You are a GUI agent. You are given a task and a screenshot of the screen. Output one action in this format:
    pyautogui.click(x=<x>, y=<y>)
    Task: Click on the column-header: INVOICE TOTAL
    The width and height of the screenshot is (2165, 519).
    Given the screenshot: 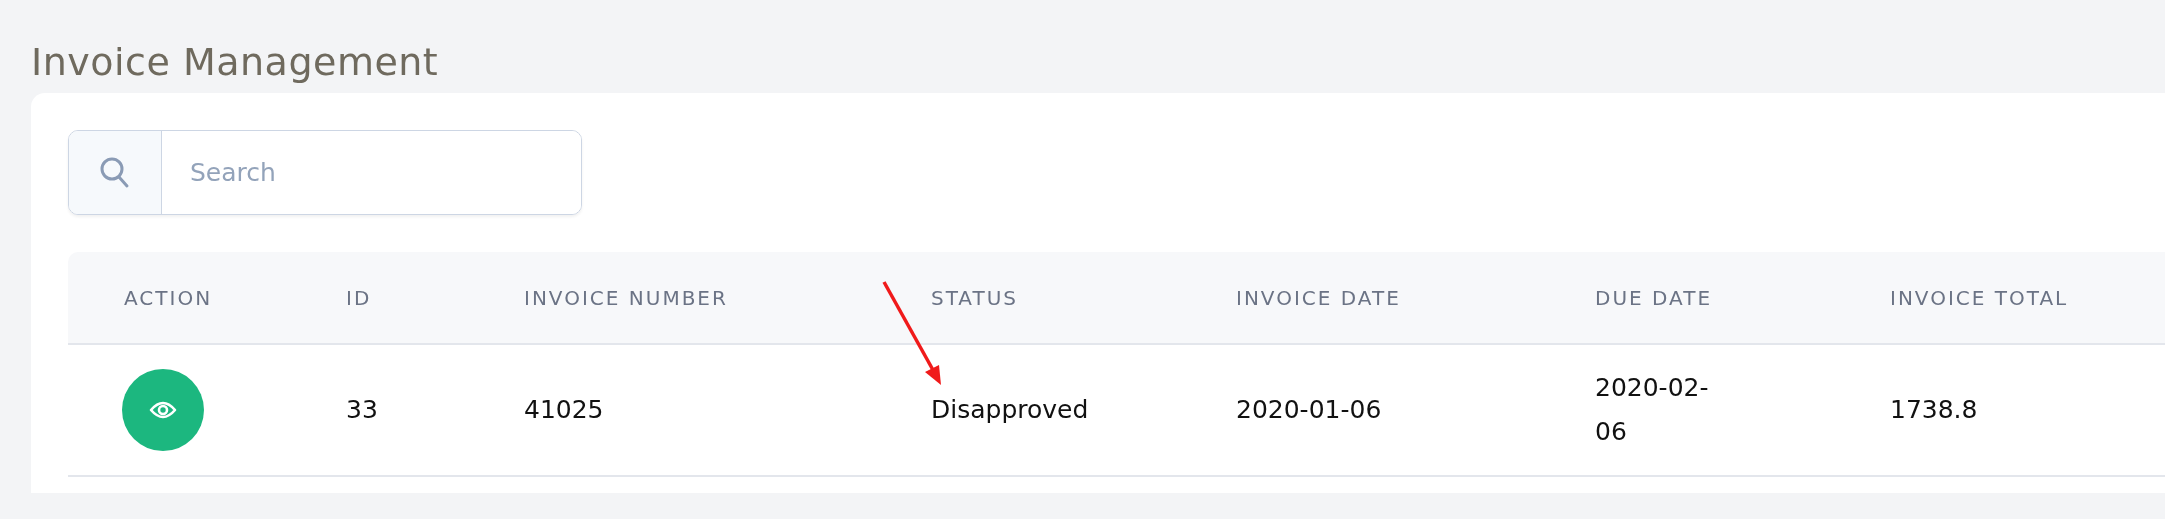 What is the action you would take?
    pyautogui.click(x=1979, y=297)
    